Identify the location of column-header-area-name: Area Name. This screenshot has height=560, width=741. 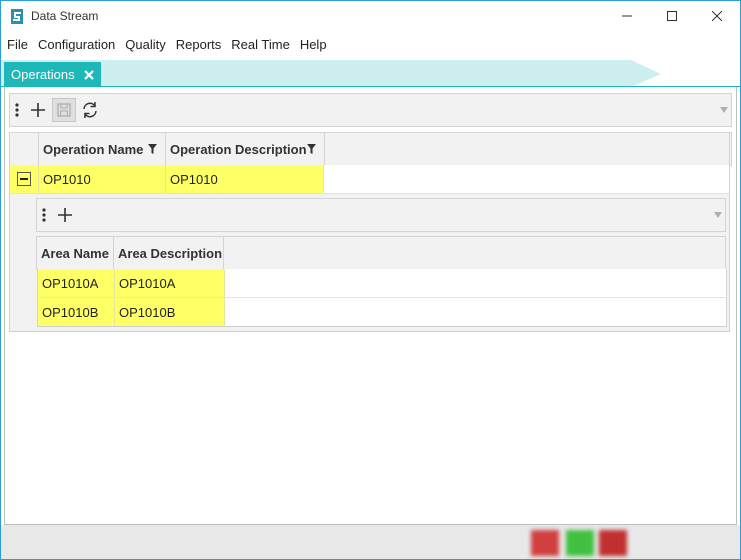
(75, 253).